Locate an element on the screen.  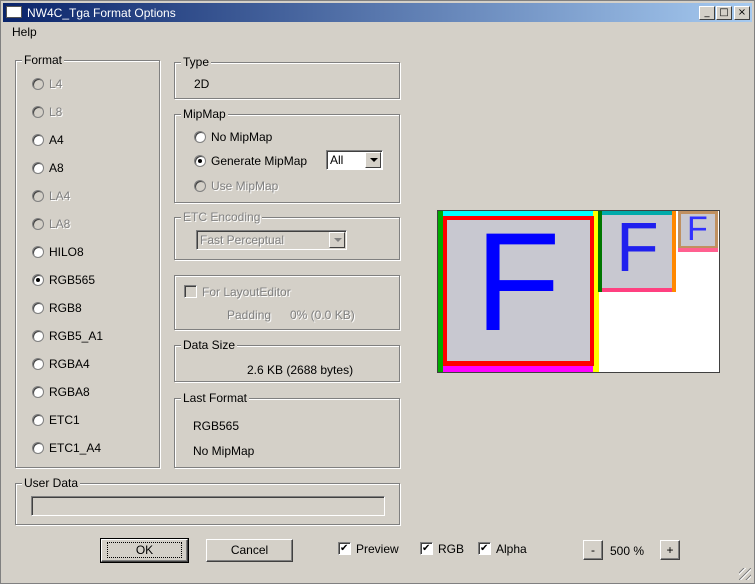
cancel-label: Cancel is located at coordinates (249, 550).